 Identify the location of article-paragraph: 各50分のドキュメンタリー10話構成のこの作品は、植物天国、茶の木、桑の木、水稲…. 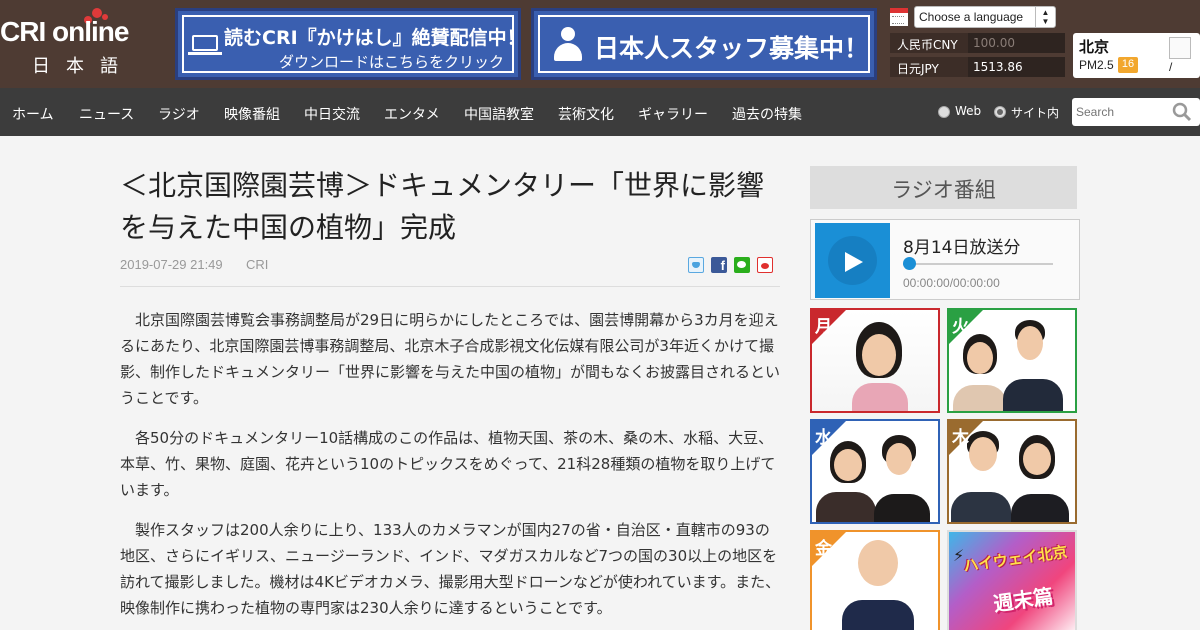
(448, 464).